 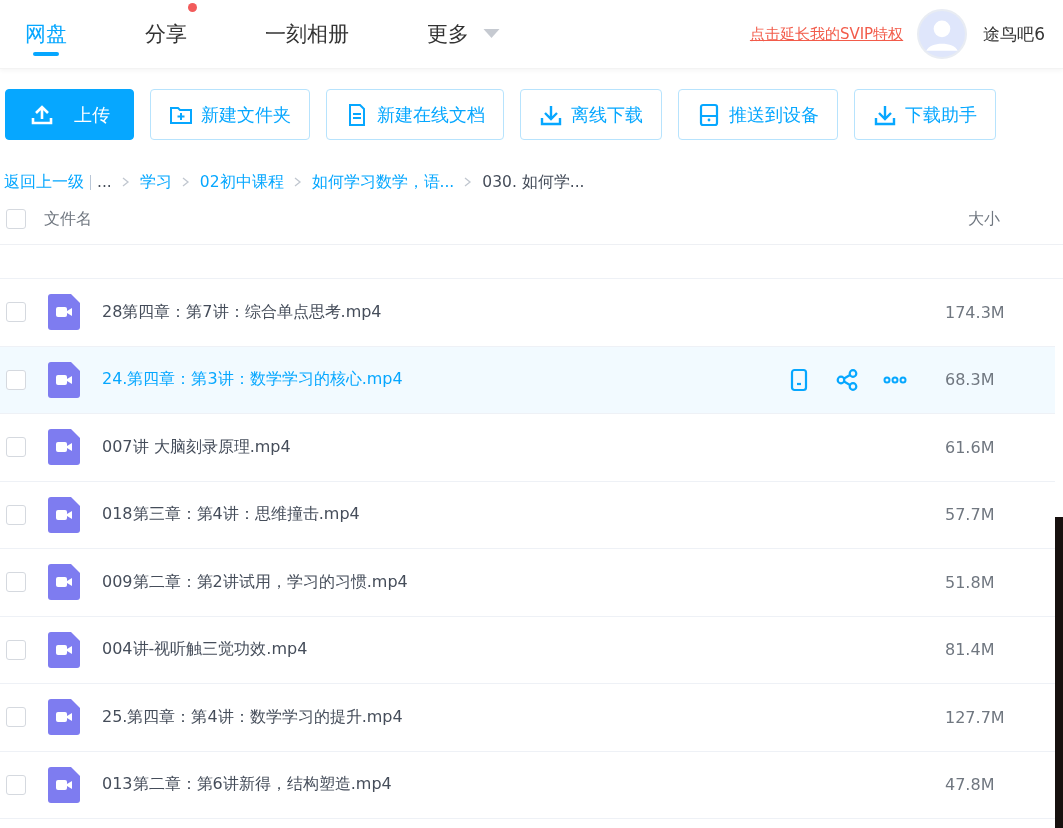 I want to click on file-size: 51.8M, so click(x=970, y=582).